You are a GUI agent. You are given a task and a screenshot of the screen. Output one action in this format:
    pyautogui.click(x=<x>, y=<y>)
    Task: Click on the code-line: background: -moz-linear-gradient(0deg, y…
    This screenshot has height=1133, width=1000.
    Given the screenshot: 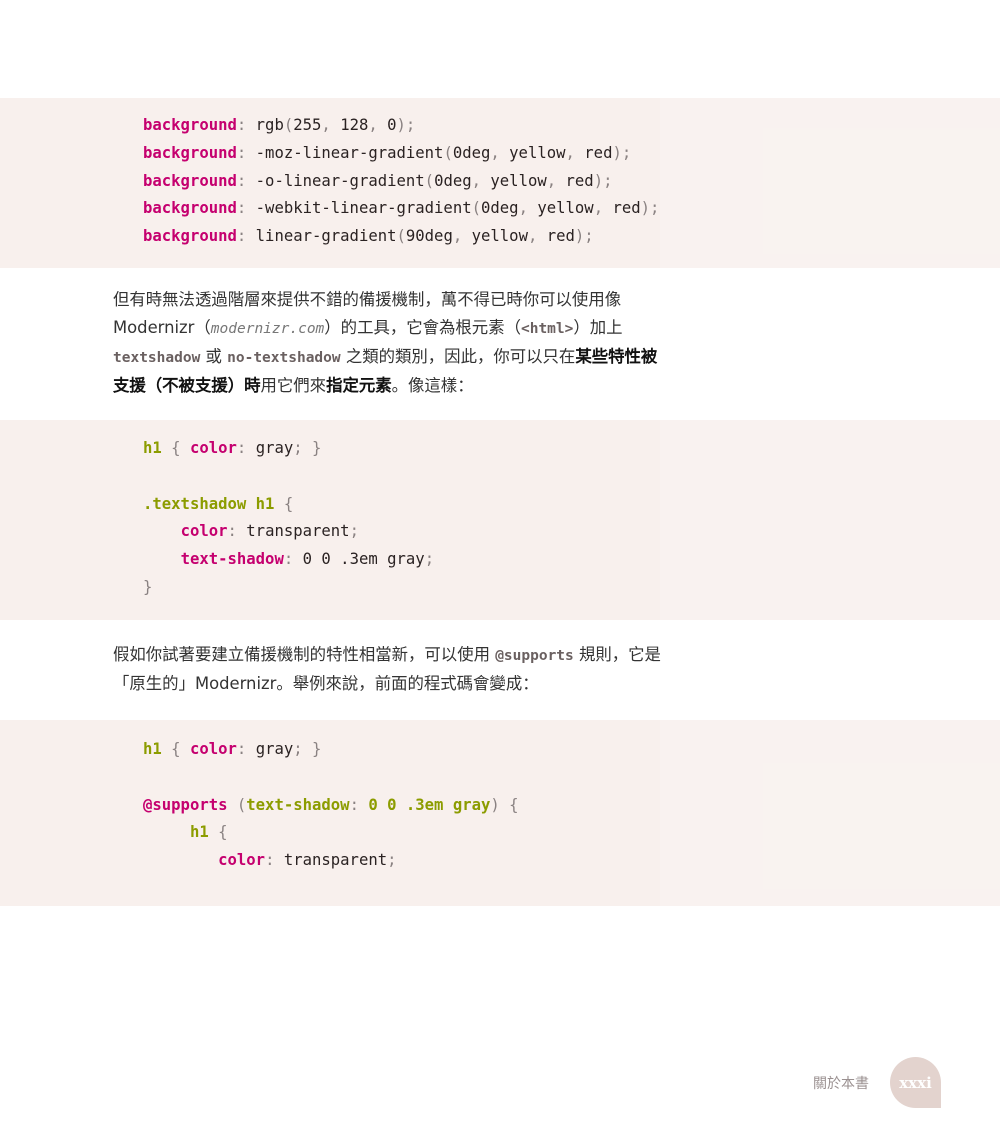 What is the action you would take?
    pyautogui.click(x=571, y=154)
    